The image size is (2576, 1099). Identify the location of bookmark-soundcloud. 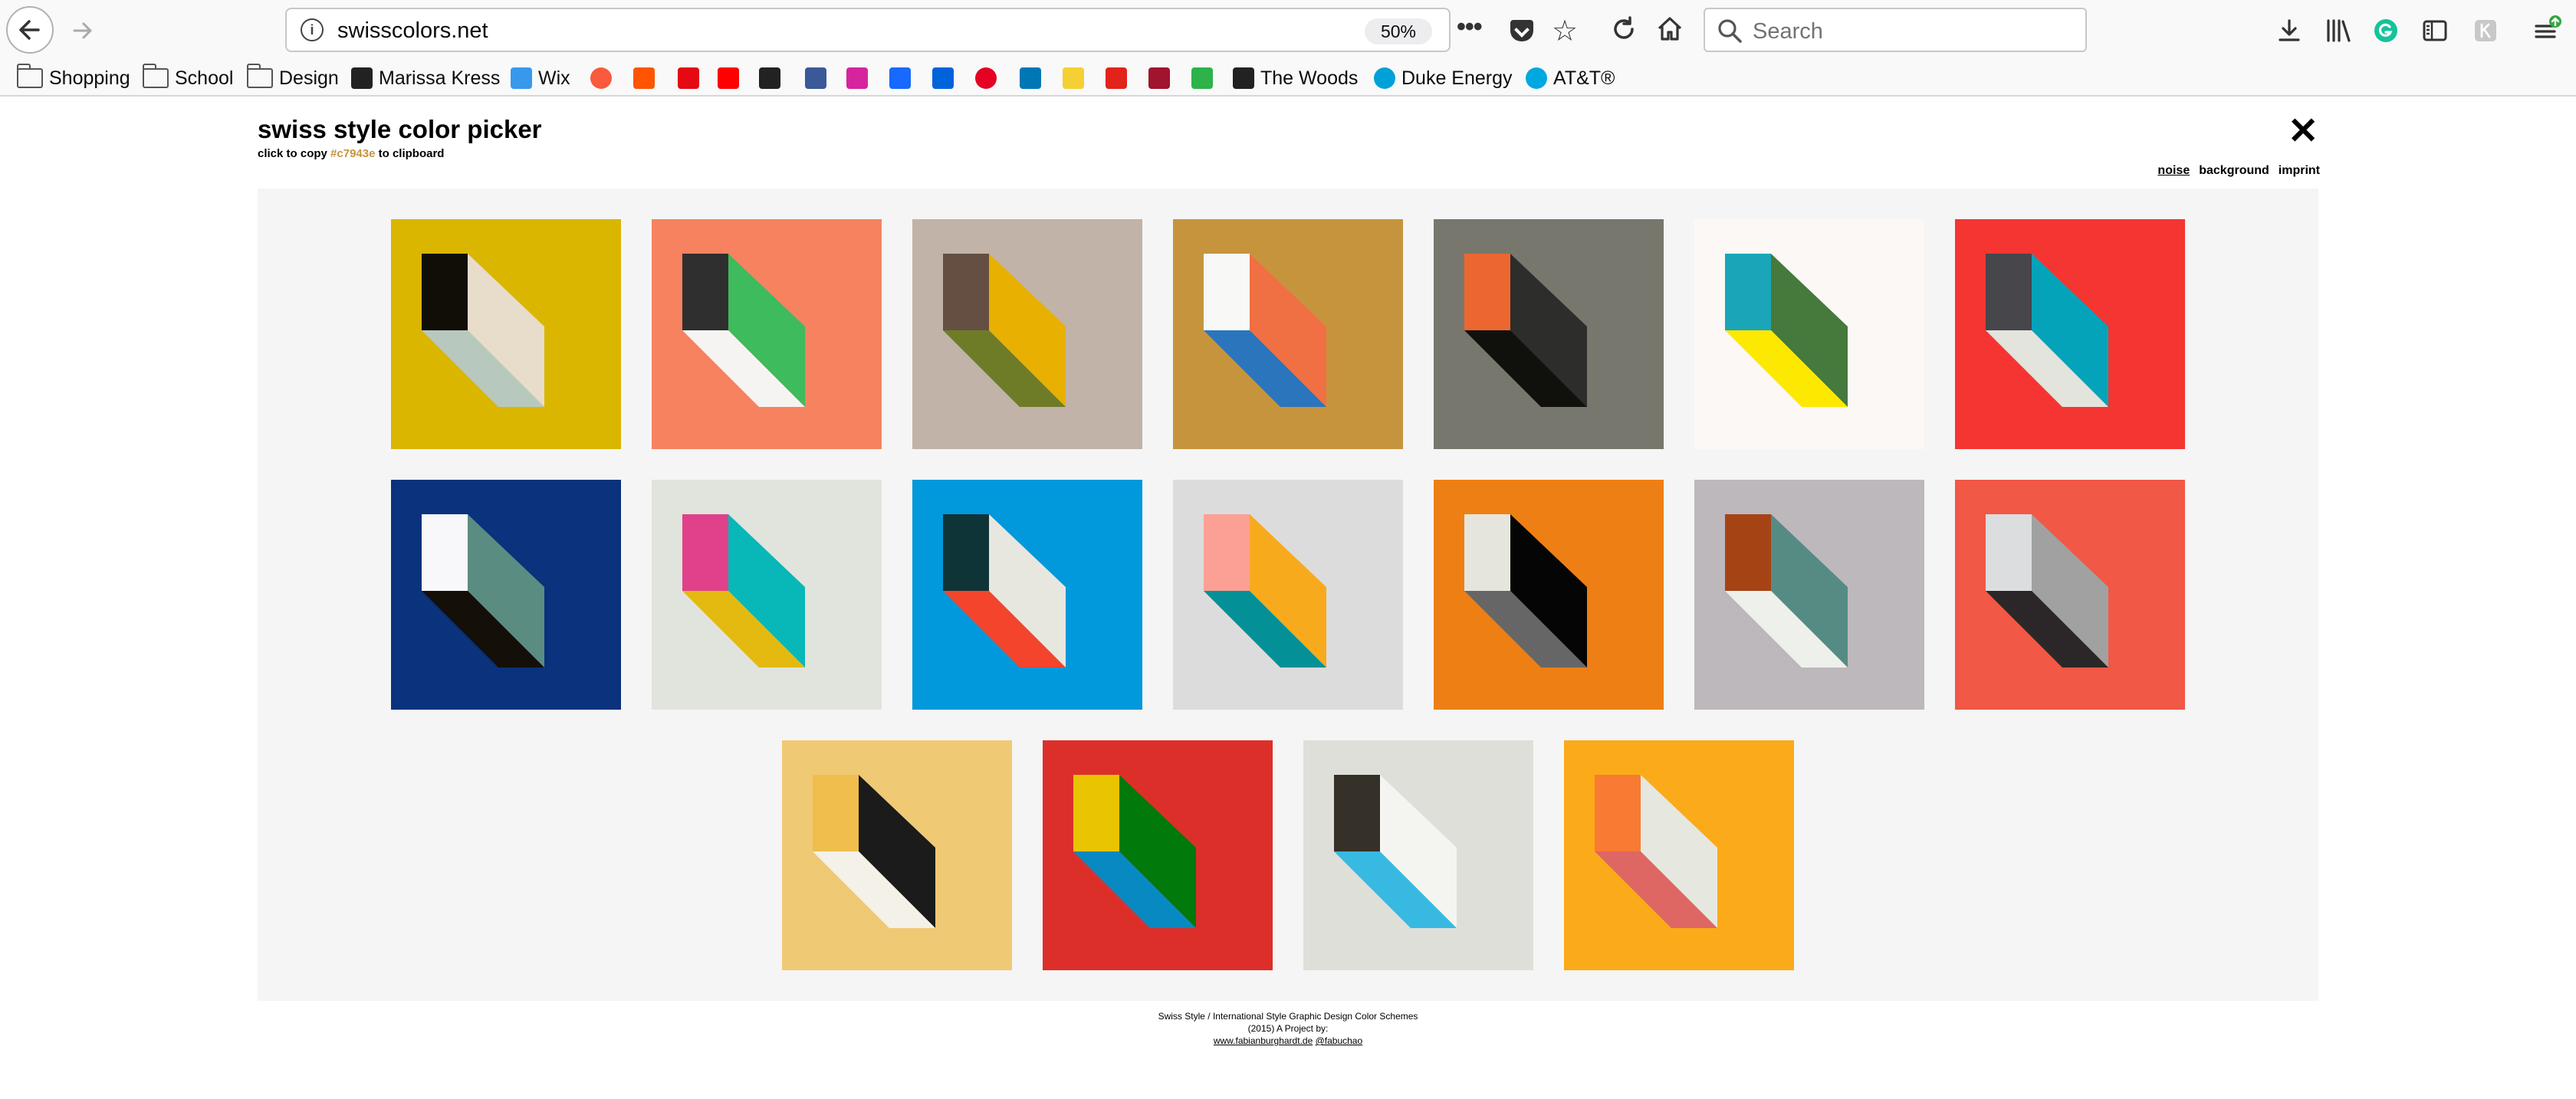
(647, 78).